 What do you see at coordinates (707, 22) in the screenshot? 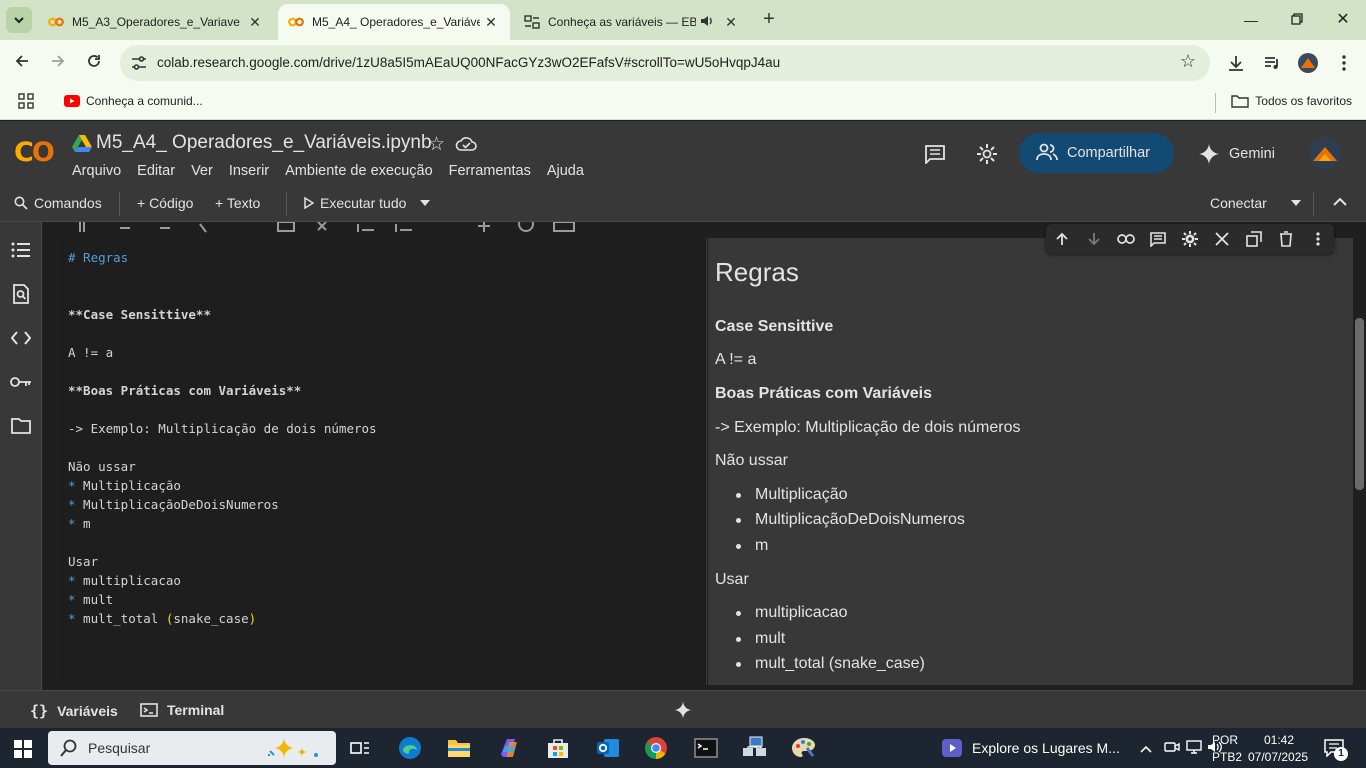
I see `speaker-icon` at bounding box center [707, 22].